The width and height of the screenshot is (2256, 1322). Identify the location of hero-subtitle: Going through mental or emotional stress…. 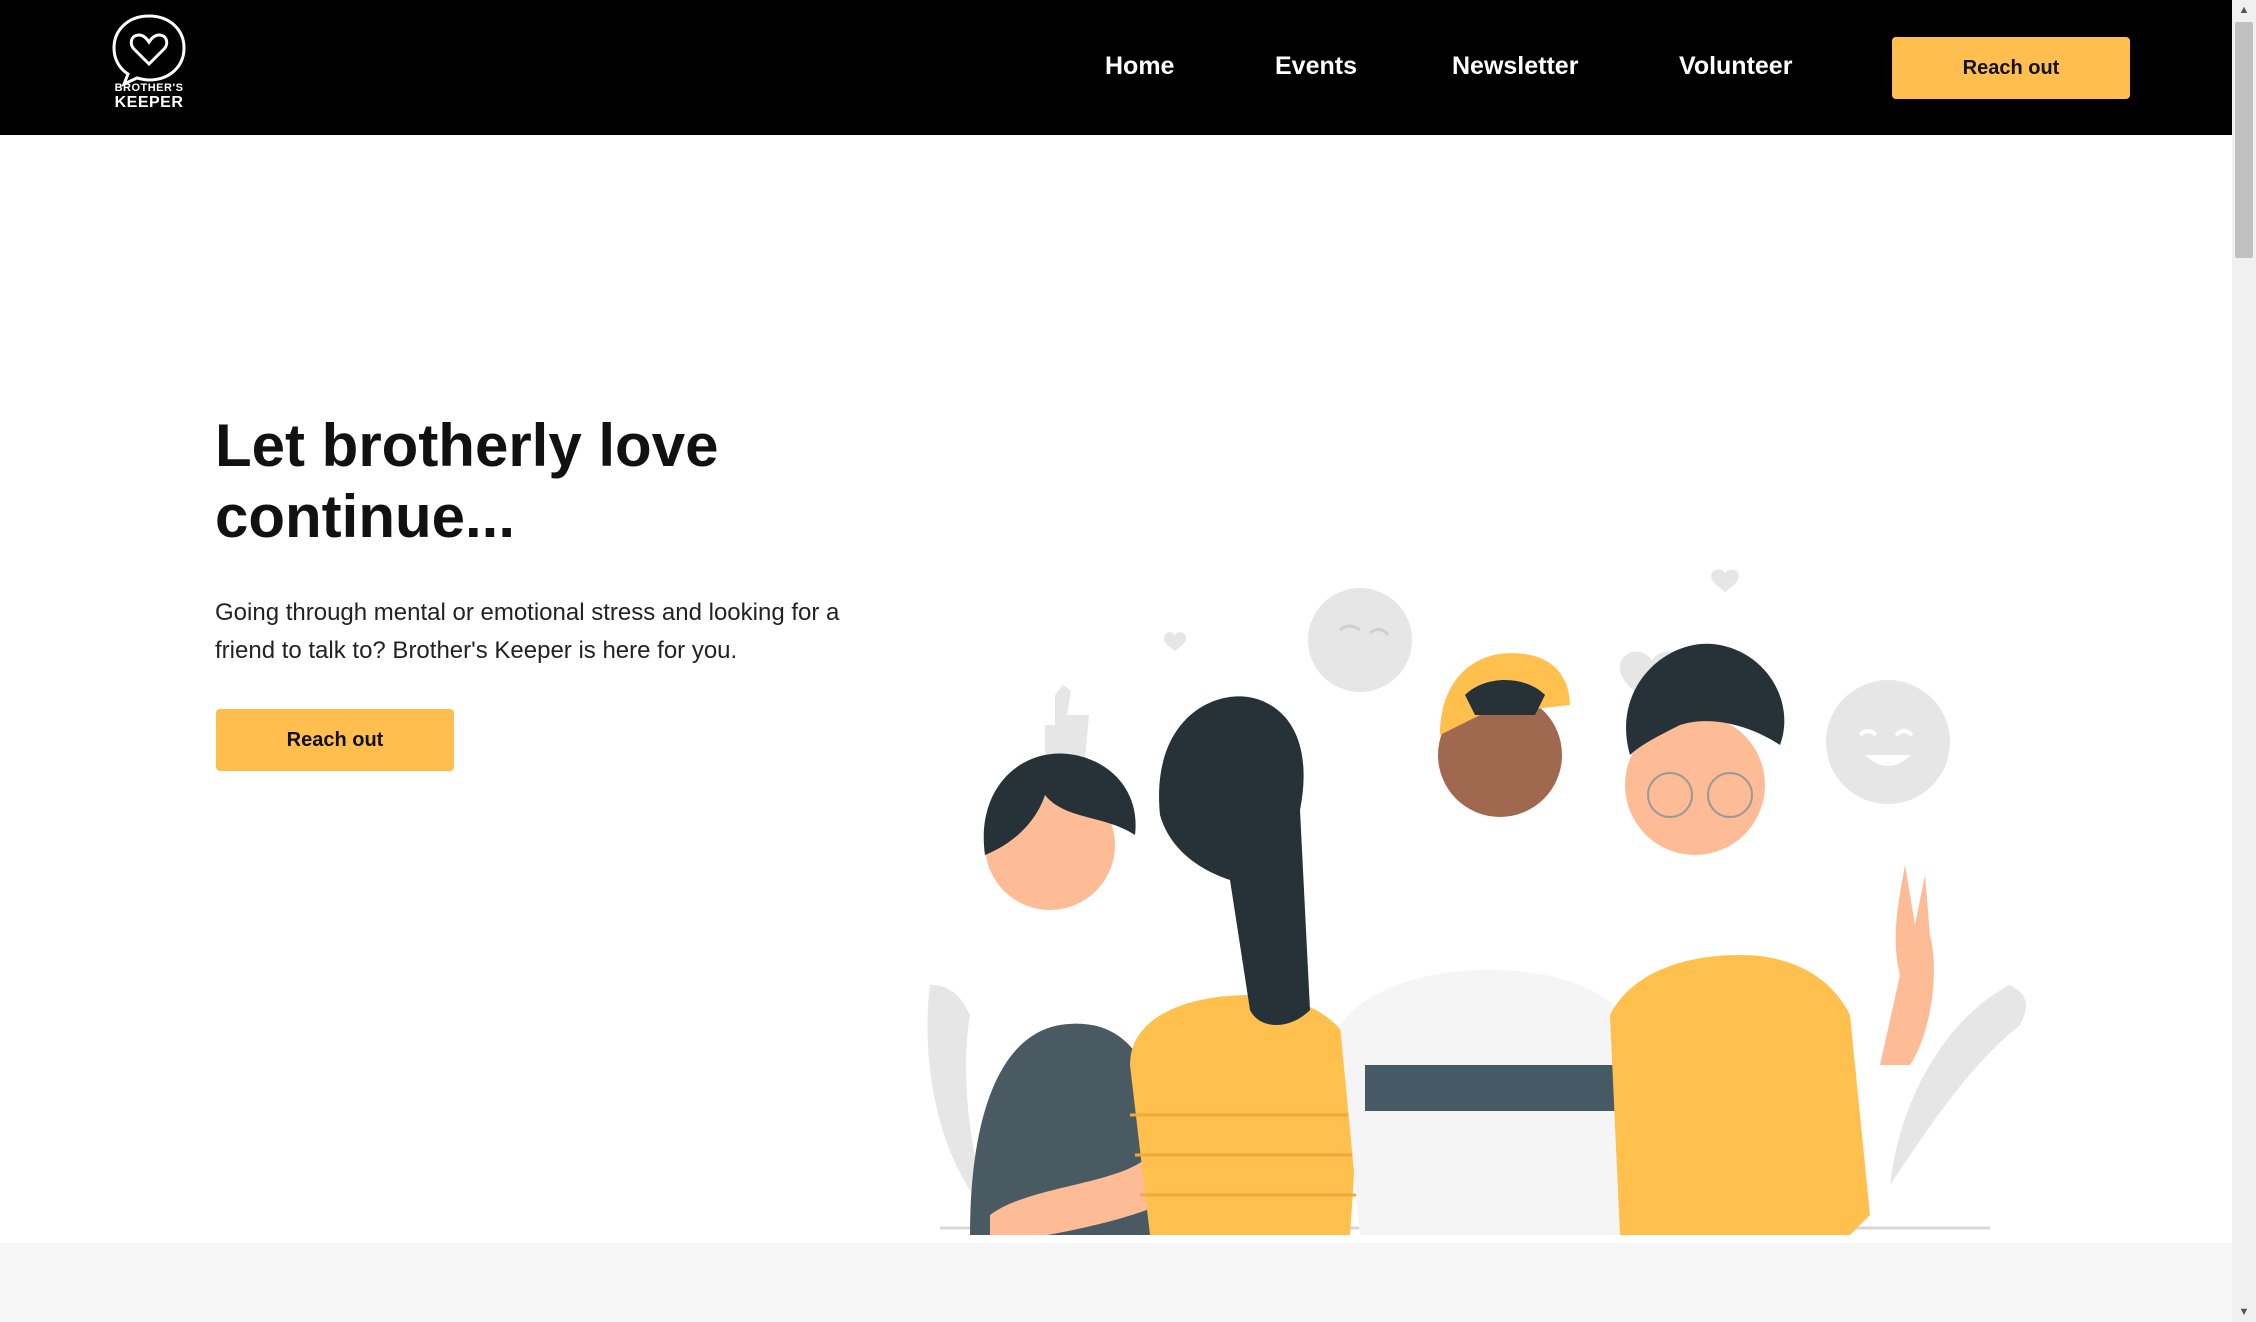
(575, 632).